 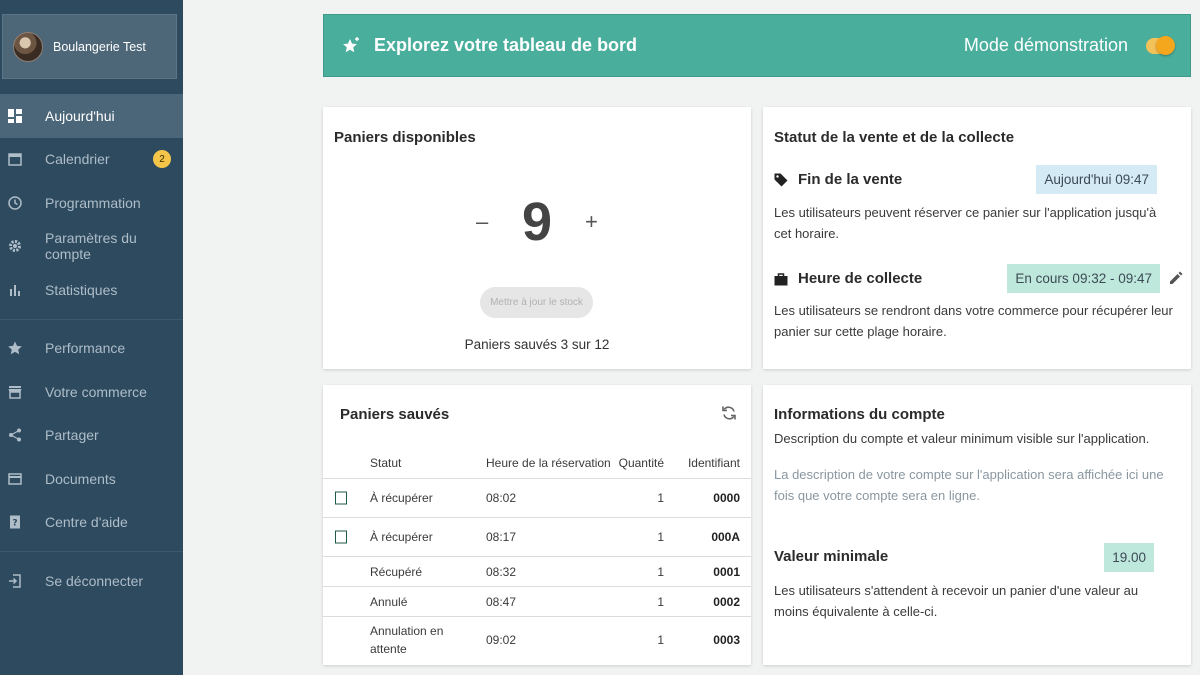 I want to click on sidebar-item-label: Statistiques, so click(x=81, y=289).